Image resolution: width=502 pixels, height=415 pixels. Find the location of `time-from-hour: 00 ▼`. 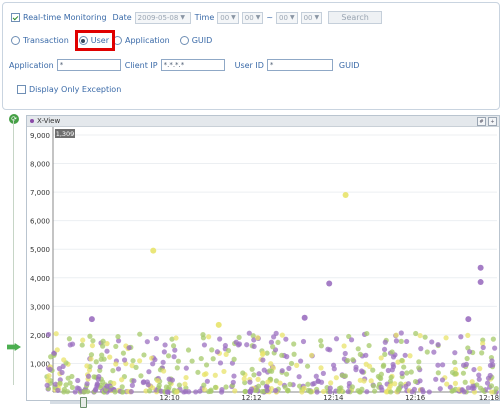

time-from-hour: 00 ▼ is located at coordinates (228, 17).